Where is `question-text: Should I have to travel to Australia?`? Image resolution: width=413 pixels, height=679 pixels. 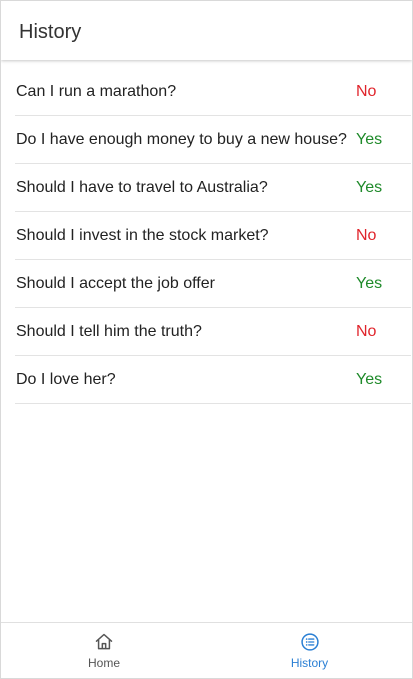
question-text: Should I have to travel to Australia? is located at coordinates (142, 187).